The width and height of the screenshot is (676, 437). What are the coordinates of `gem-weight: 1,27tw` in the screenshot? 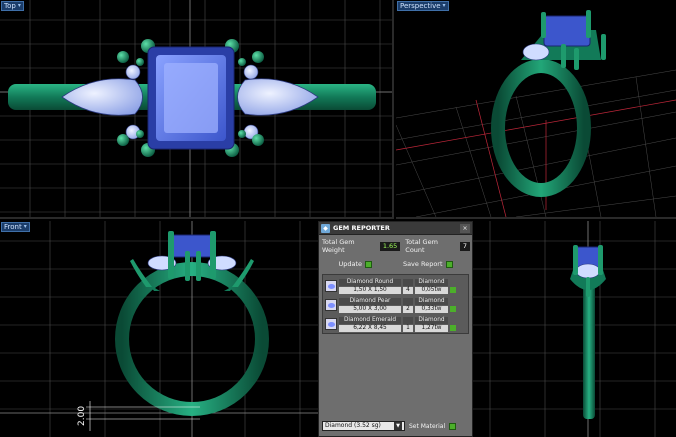 It's located at (431, 328).